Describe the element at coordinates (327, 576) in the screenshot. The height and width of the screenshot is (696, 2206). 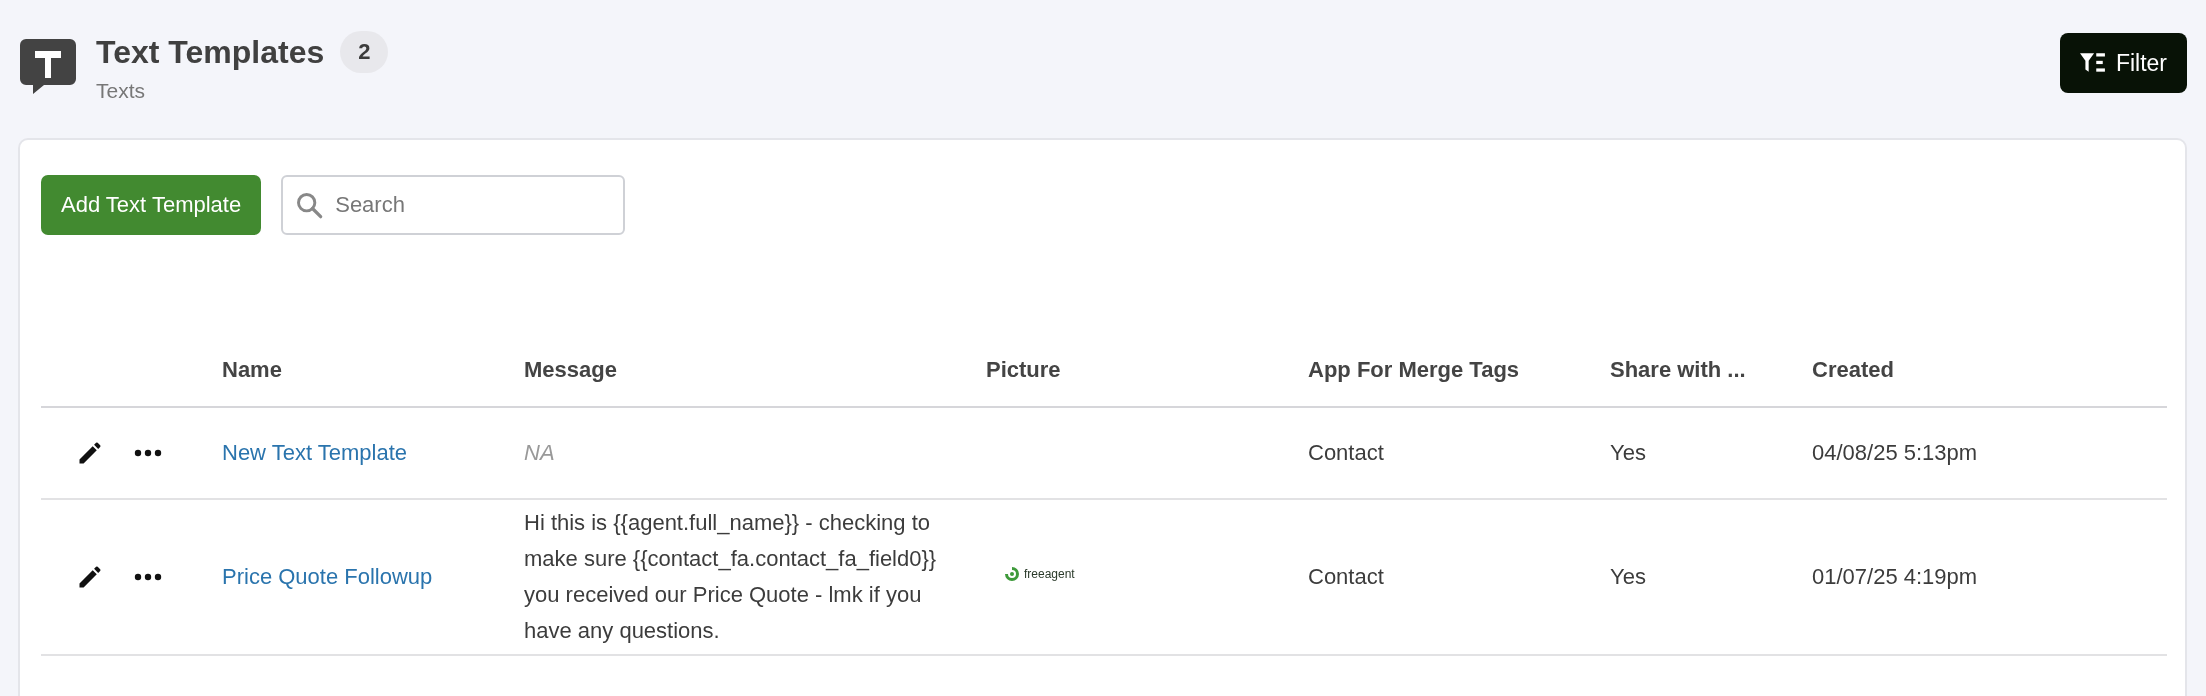
I see `template-name-link: Price Quote Followup` at that location.